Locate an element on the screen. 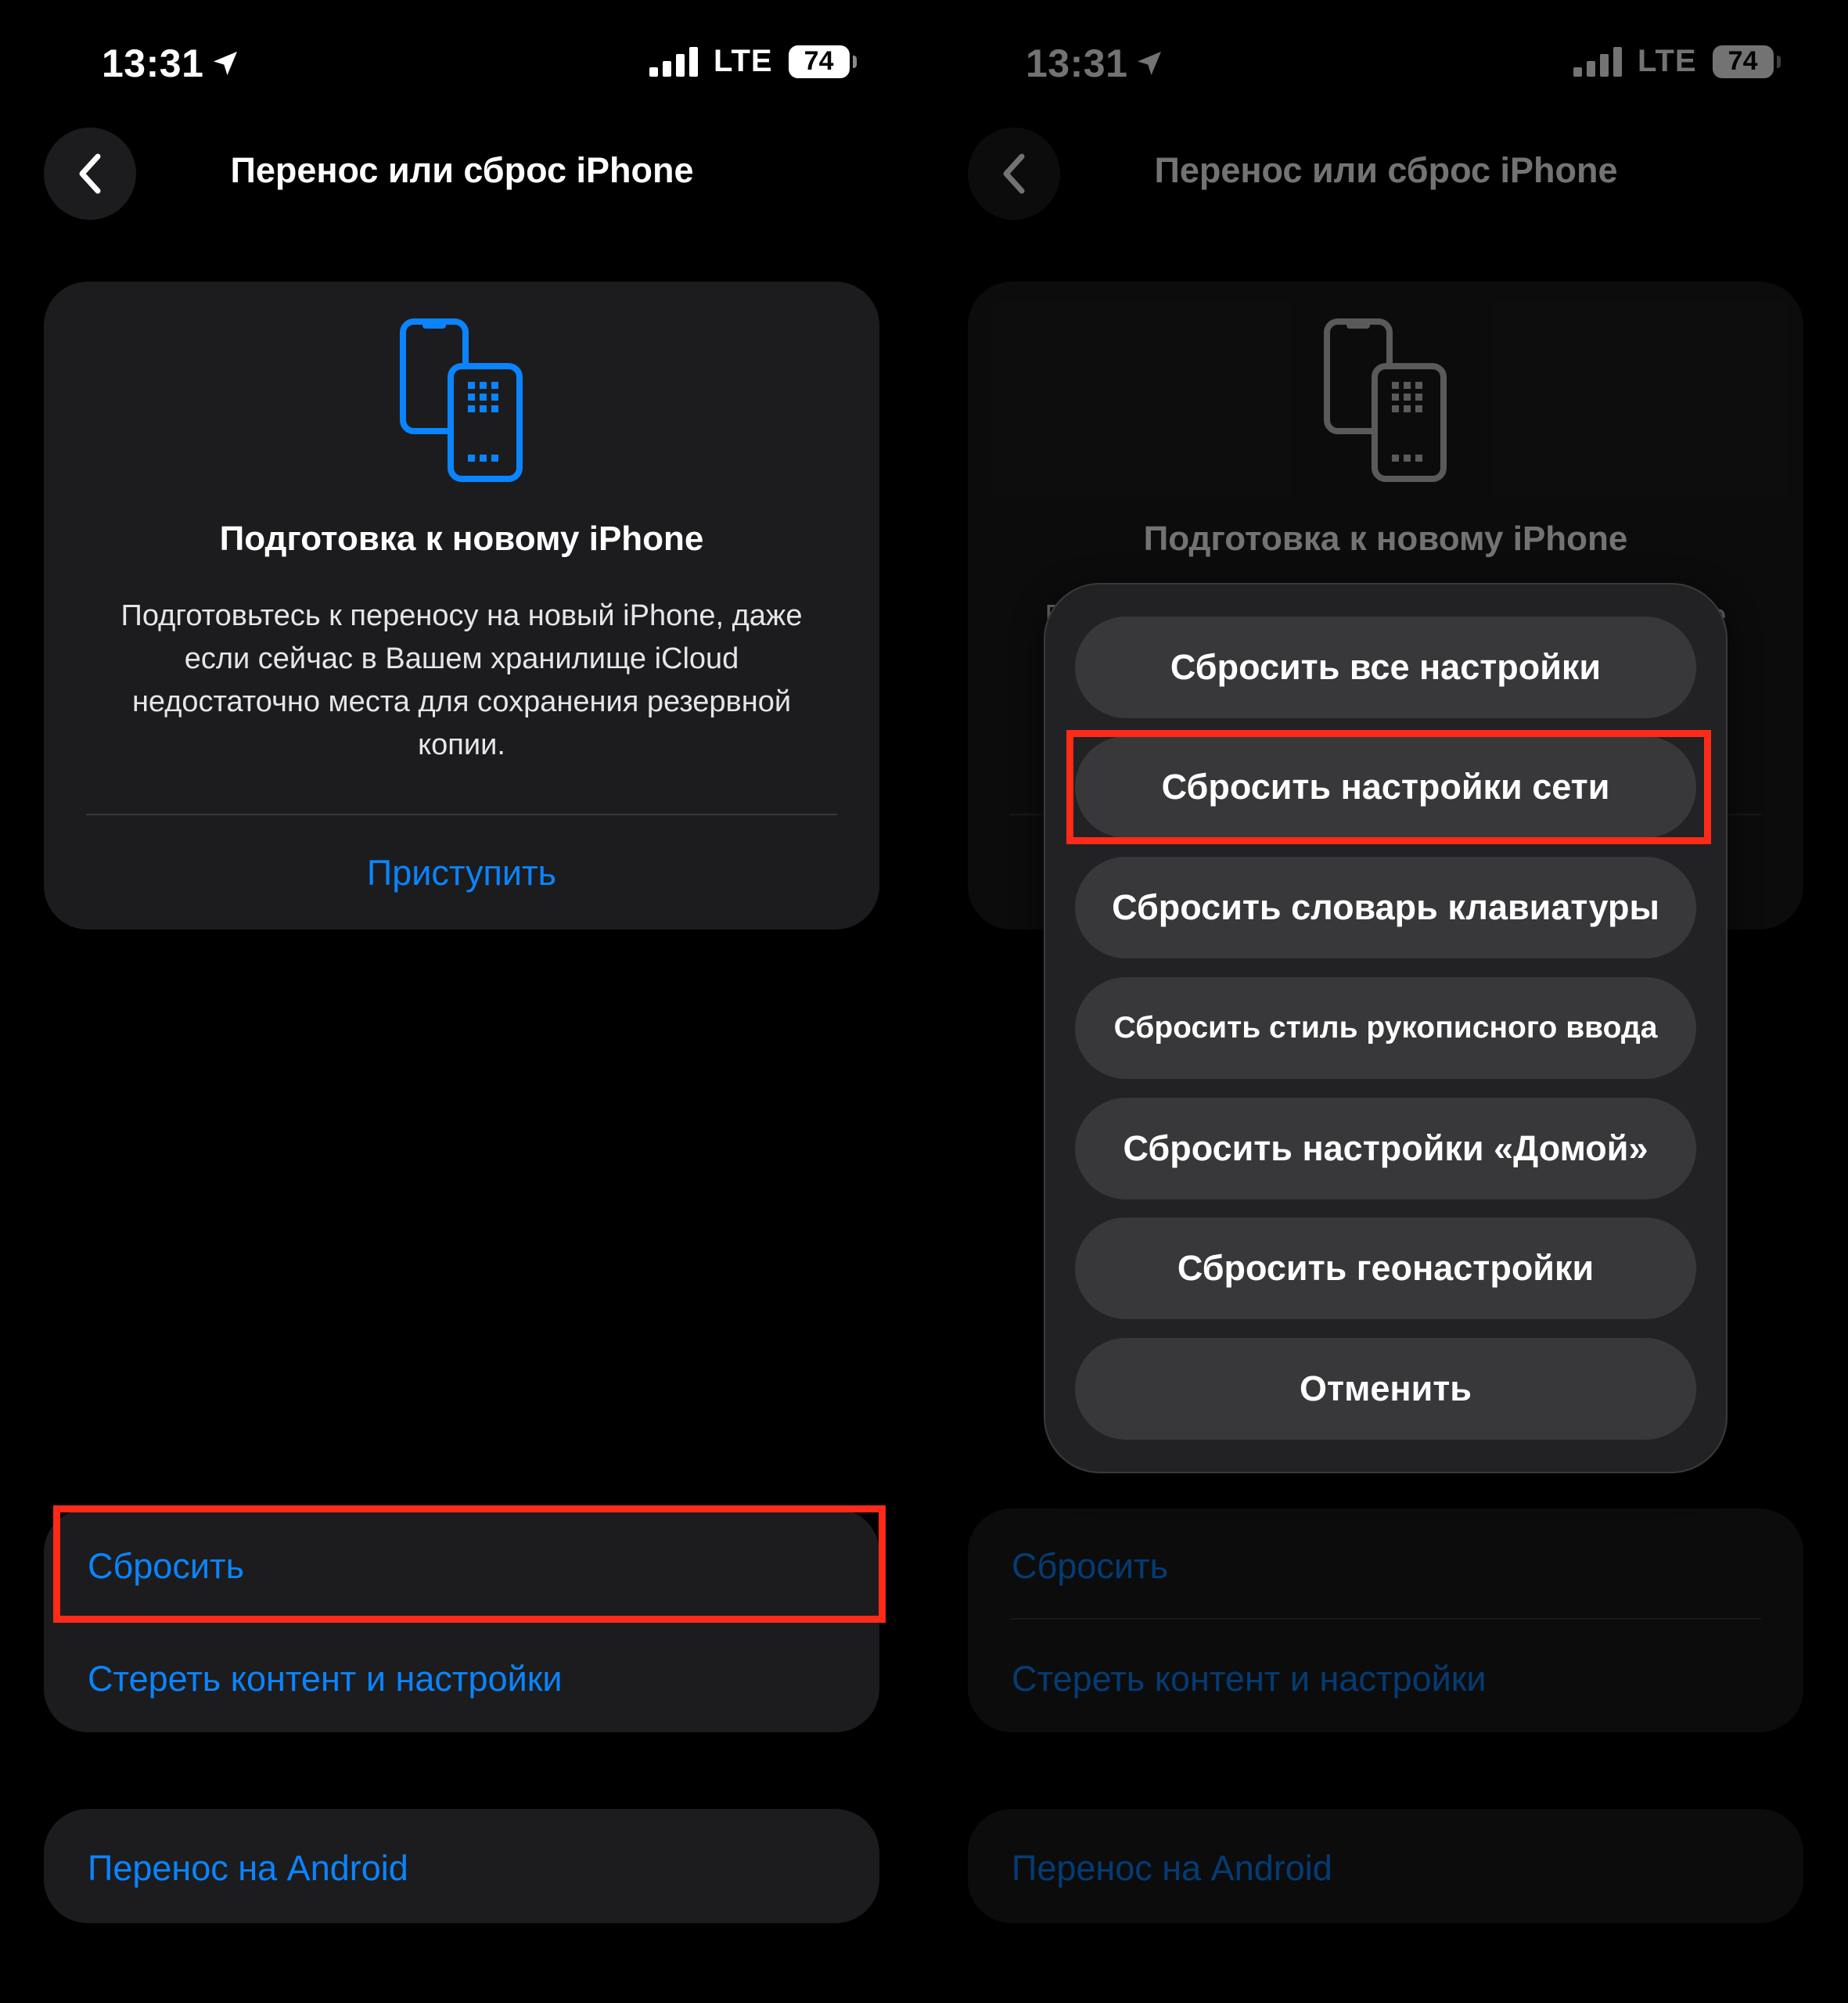  location-arrow-icon is located at coordinates (226, 64).